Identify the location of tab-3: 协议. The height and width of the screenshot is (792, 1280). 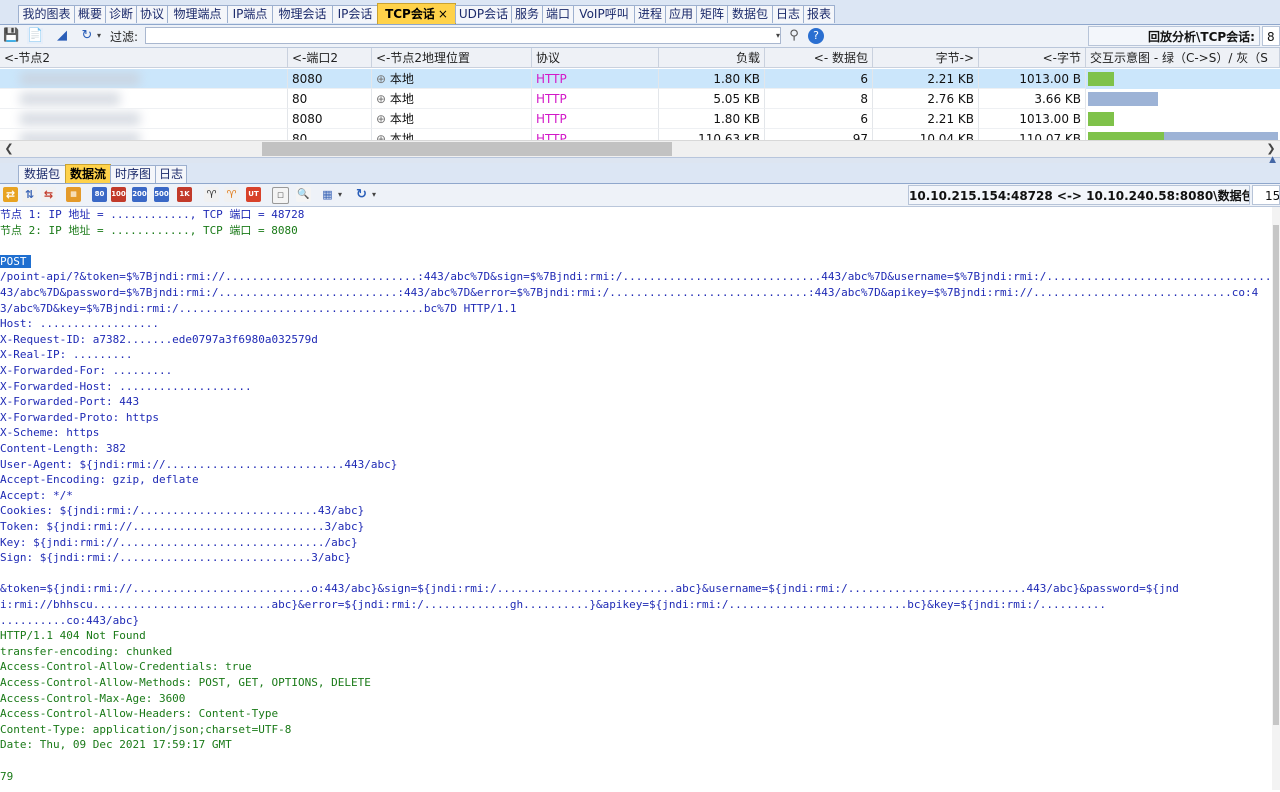
(152, 14).